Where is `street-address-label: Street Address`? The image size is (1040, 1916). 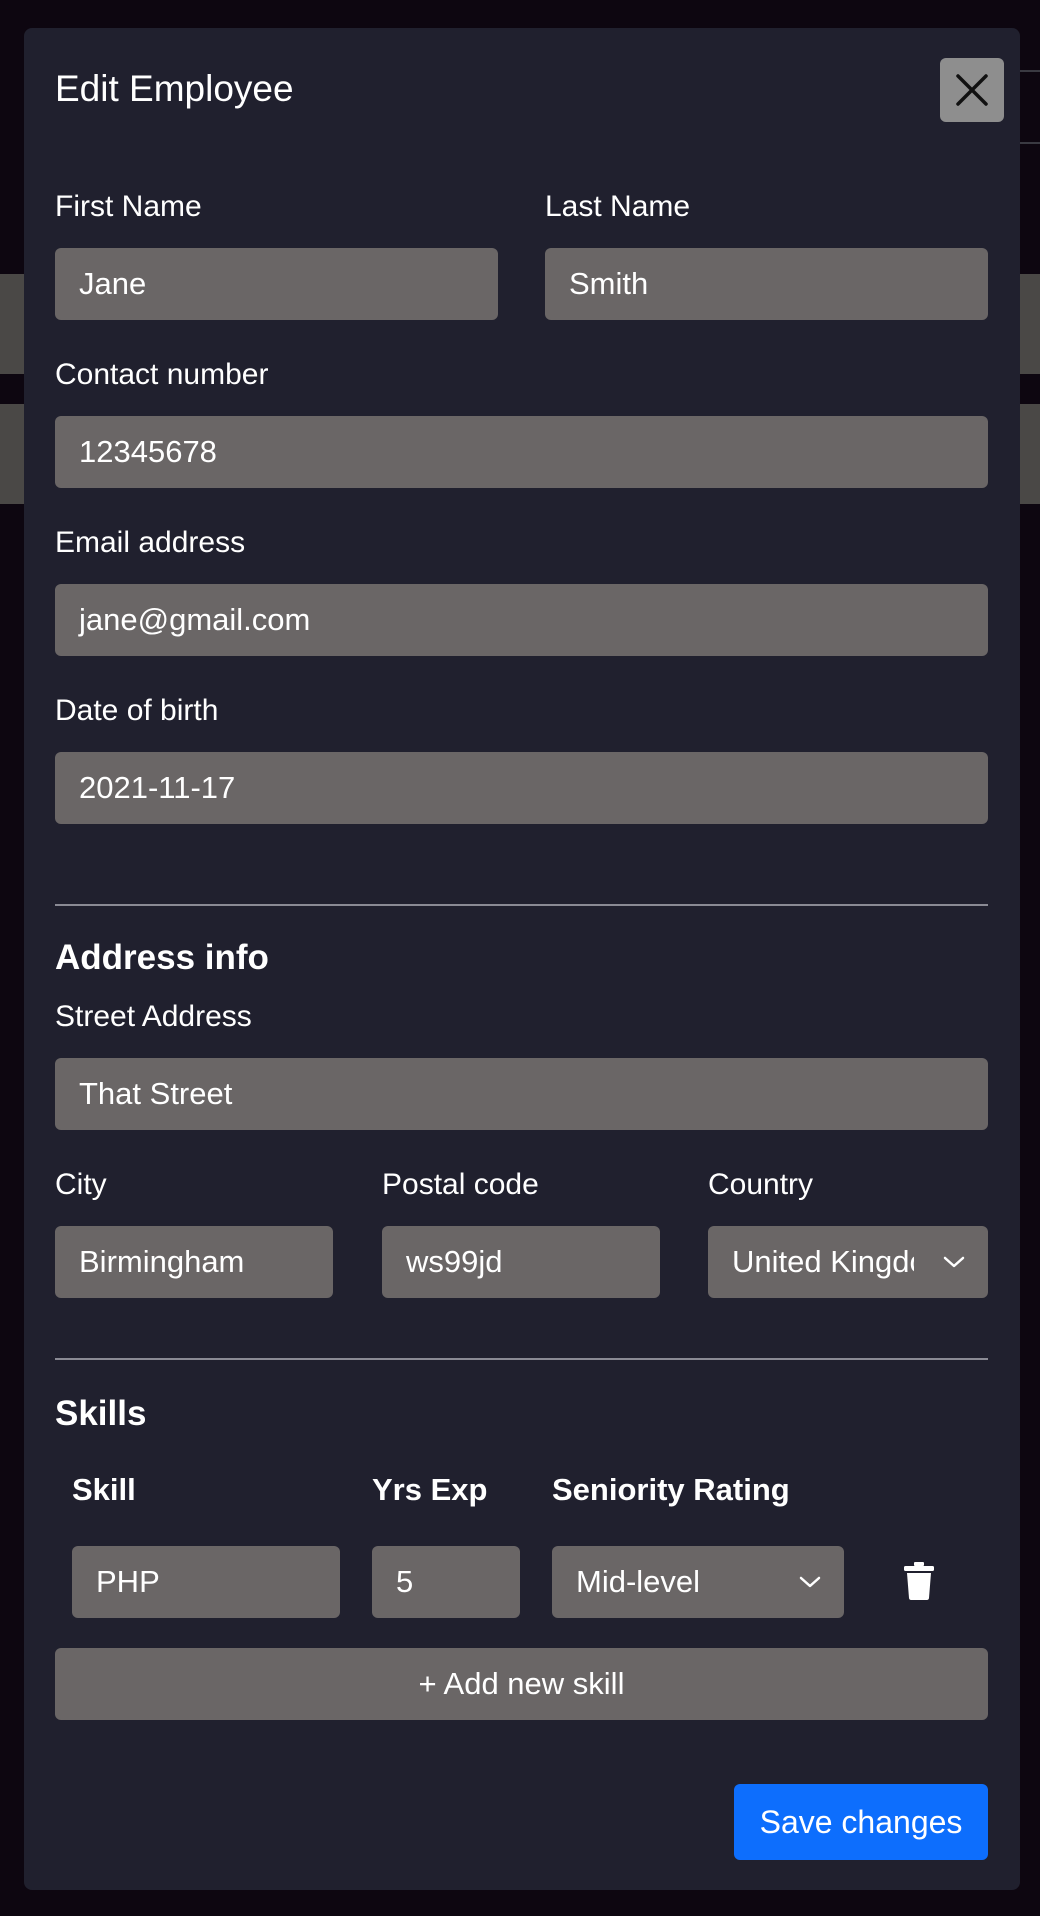
street-address-label: Street Address is located at coordinates (153, 1016).